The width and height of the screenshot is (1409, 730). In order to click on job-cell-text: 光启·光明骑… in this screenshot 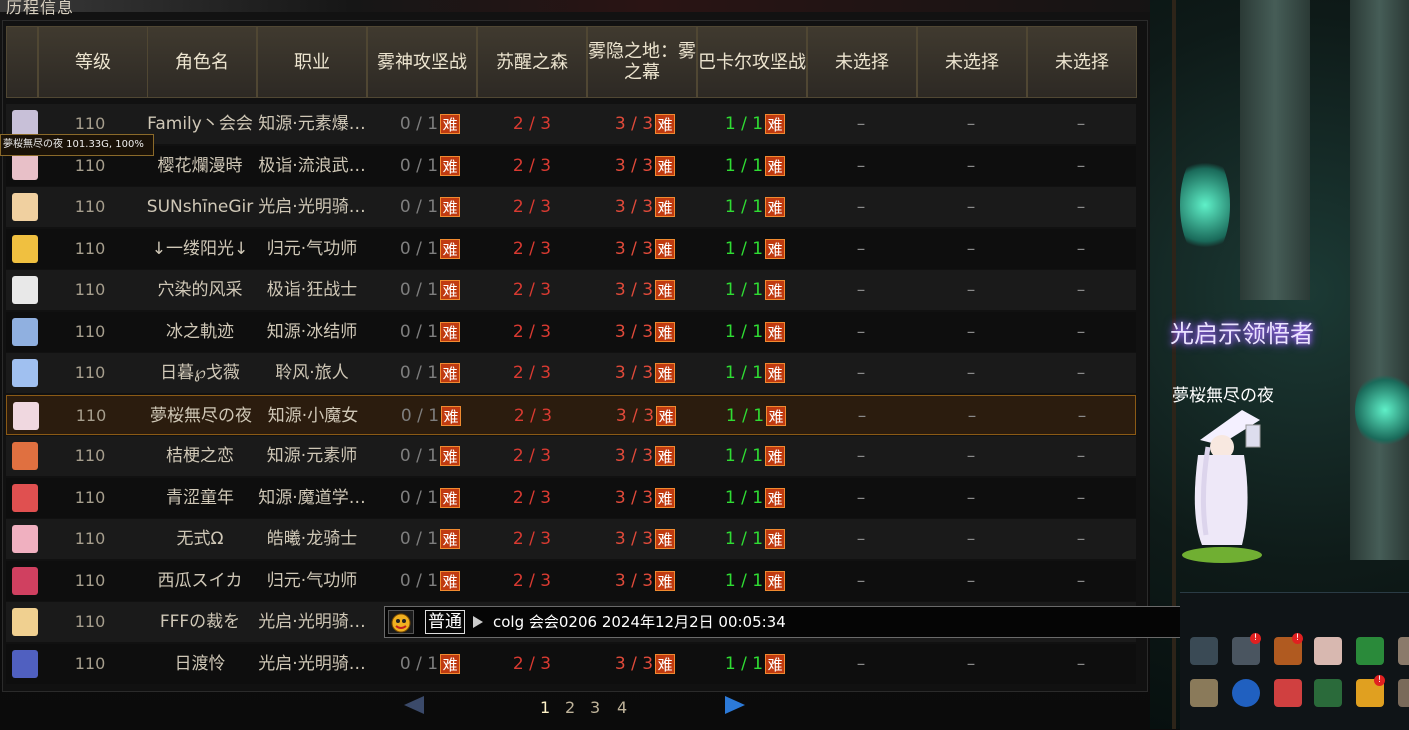, I will do `click(312, 622)`.